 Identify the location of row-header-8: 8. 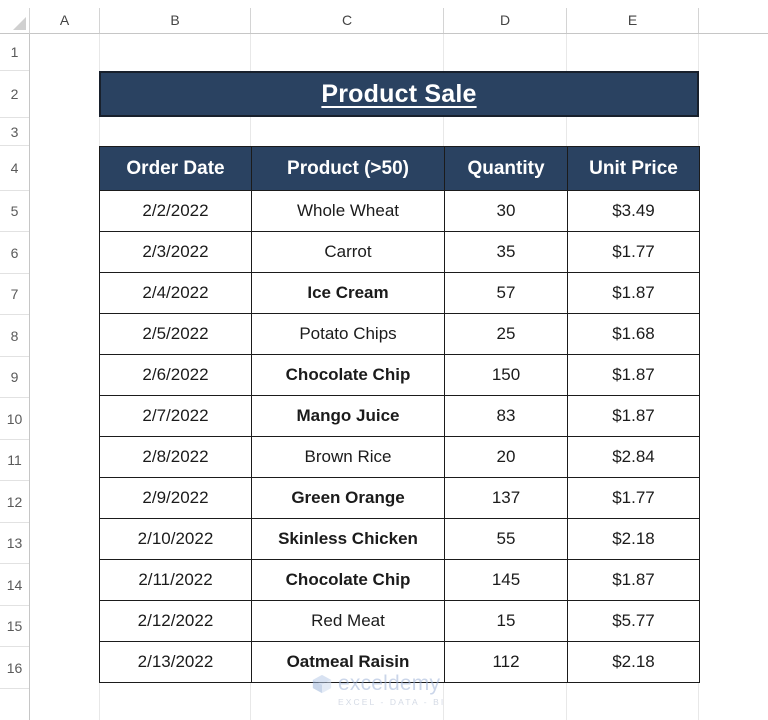
(14, 336).